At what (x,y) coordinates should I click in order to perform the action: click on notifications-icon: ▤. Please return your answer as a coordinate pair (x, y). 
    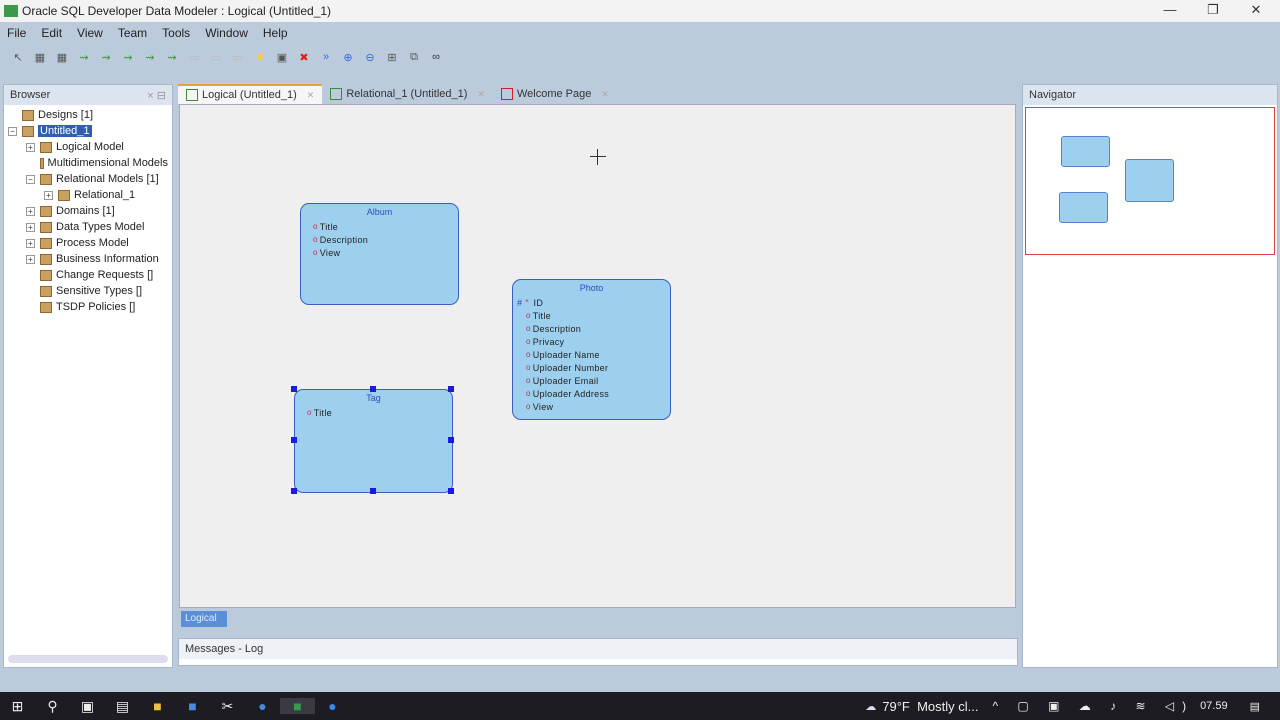
    Looking at the image, I should click on (1255, 706).